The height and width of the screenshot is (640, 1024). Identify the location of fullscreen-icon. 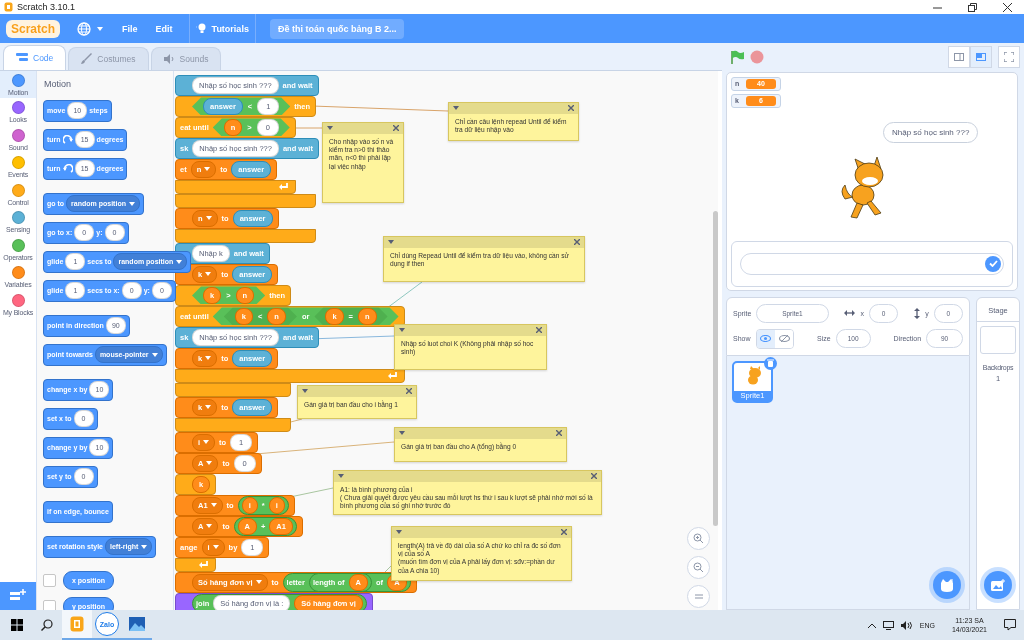
(1009, 57).